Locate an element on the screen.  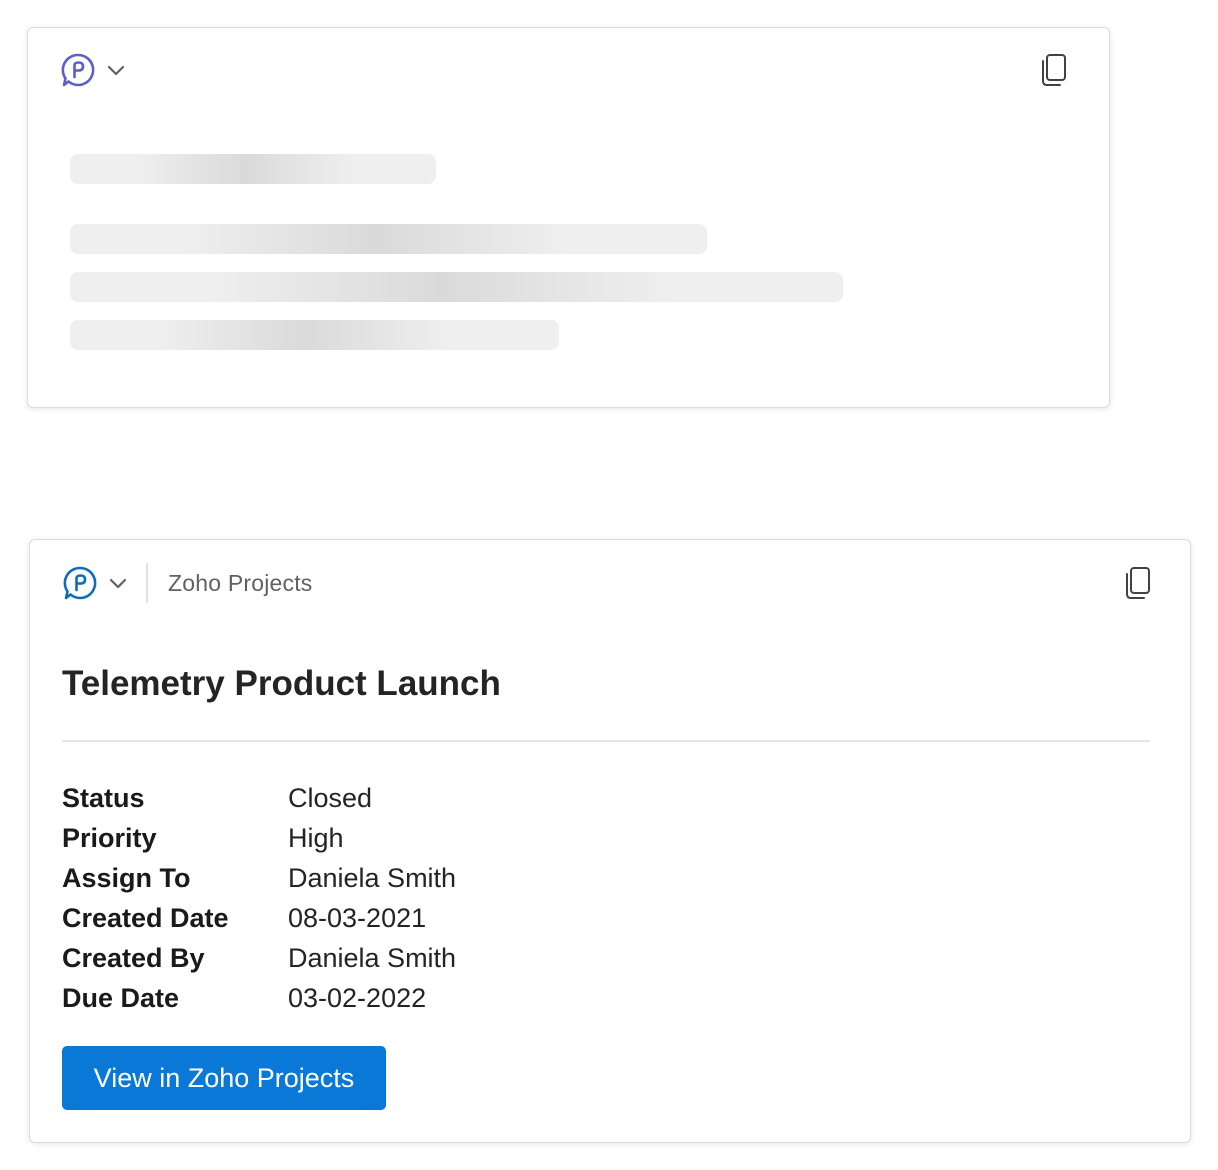
fact-row-assign-to: Assign To Daniela Smith is located at coordinates (259, 878).